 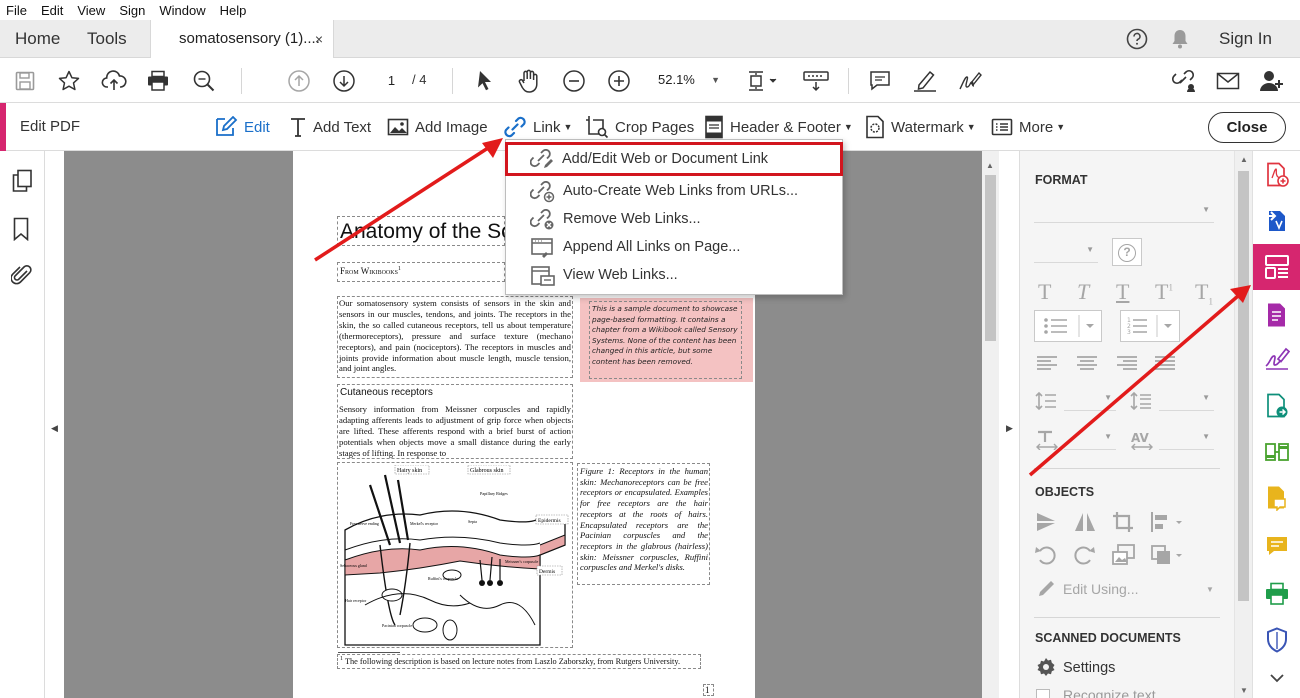 I want to click on compare-files-icon, so click(x=1276, y=452).